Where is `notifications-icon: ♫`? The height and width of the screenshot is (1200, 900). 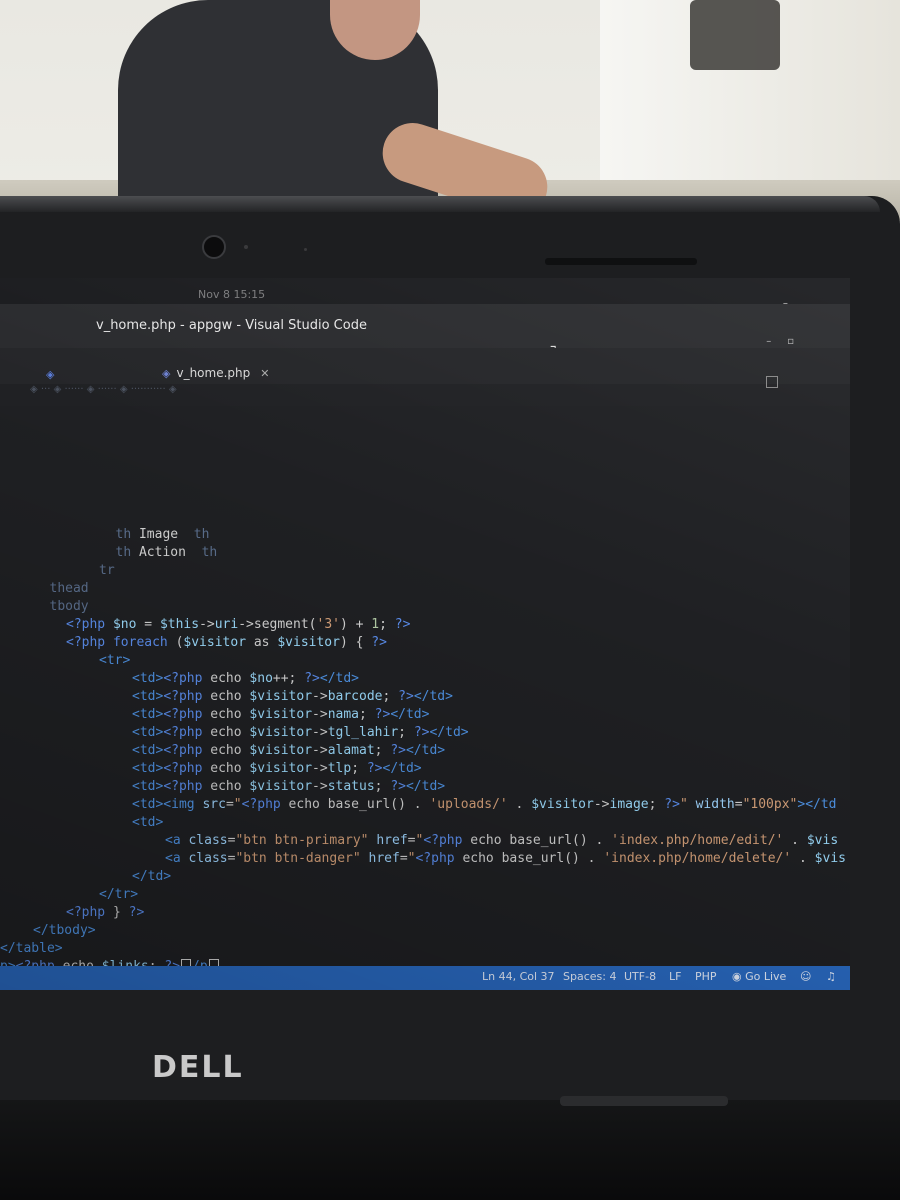
notifications-icon: ♫ is located at coordinates (831, 976).